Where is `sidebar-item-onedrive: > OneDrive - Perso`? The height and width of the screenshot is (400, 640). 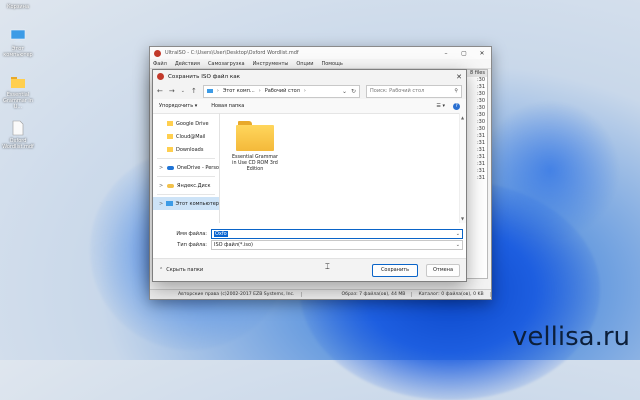 sidebar-item-onedrive: > OneDrive - Perso is located at coordinates (186, 167).